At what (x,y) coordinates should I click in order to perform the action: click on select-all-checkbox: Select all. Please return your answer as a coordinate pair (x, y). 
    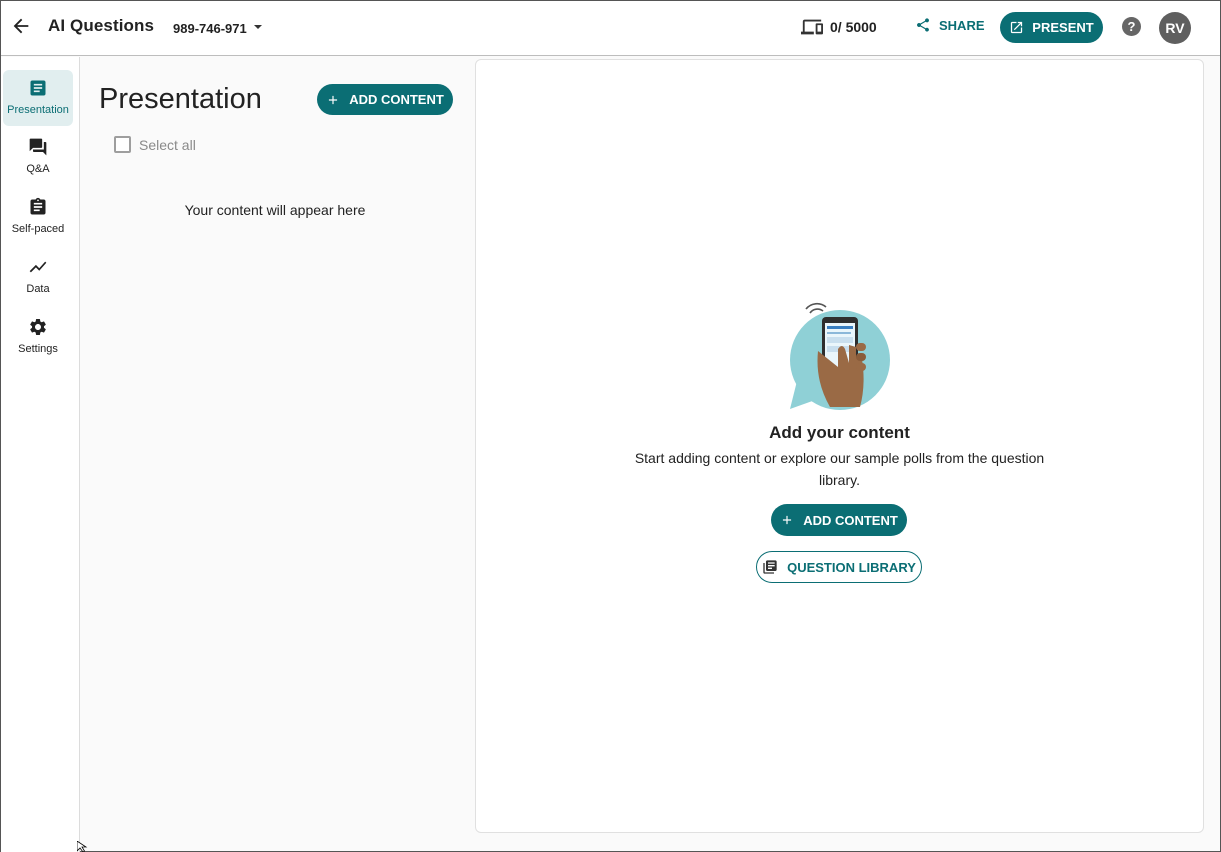
    Looking at the image, I should click on (155, 144).